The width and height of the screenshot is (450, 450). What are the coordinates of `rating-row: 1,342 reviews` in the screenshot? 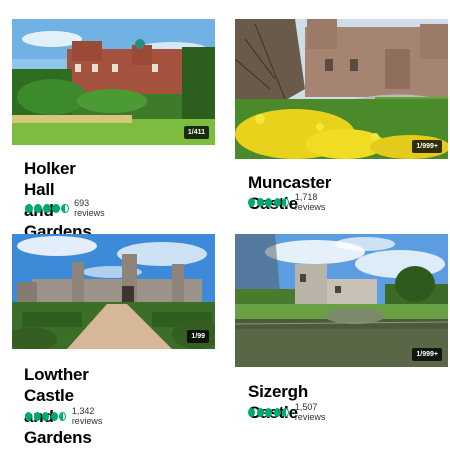 It's located at (68, 416).